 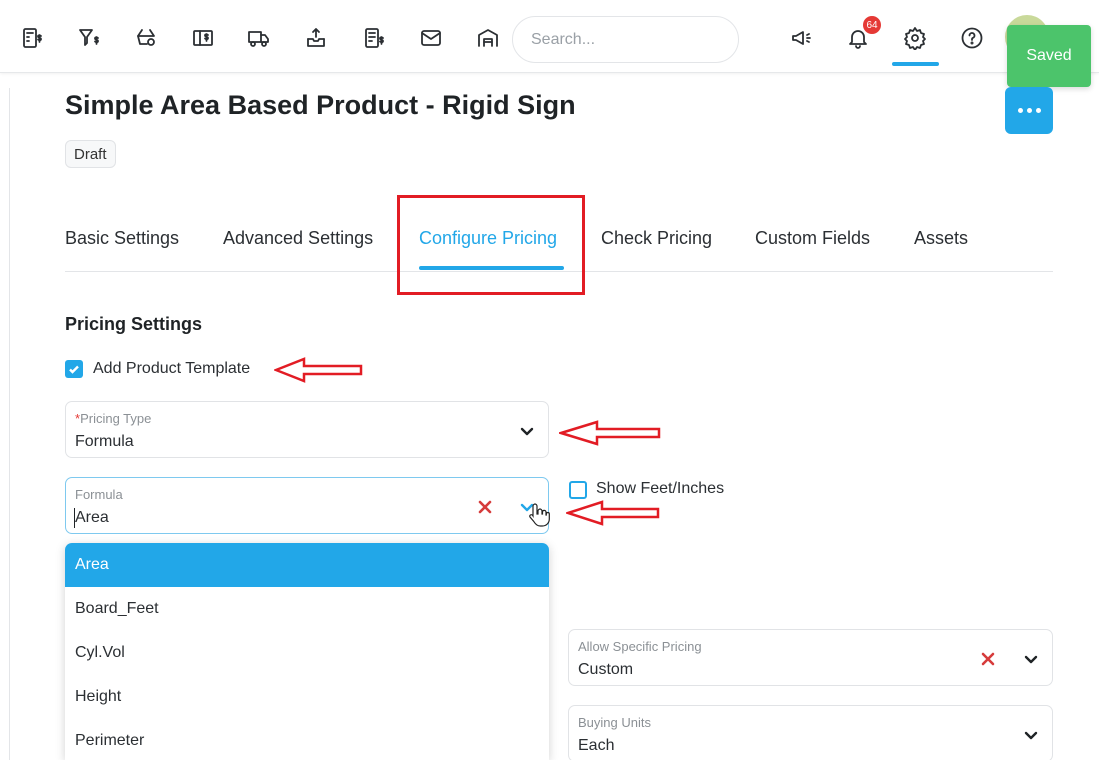 I want to click on more-actions-button, so click(x=1029, y=110).